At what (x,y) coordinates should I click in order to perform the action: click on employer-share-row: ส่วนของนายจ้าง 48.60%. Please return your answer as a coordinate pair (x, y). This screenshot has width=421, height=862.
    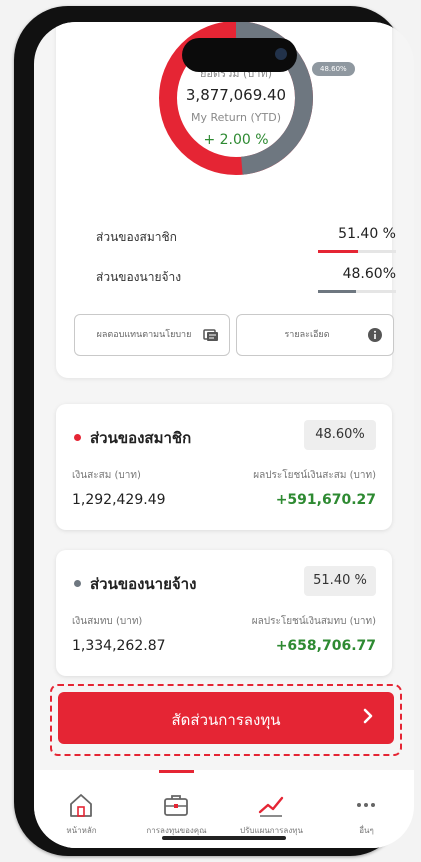
    Looking at the image, I should click on (246, 282).